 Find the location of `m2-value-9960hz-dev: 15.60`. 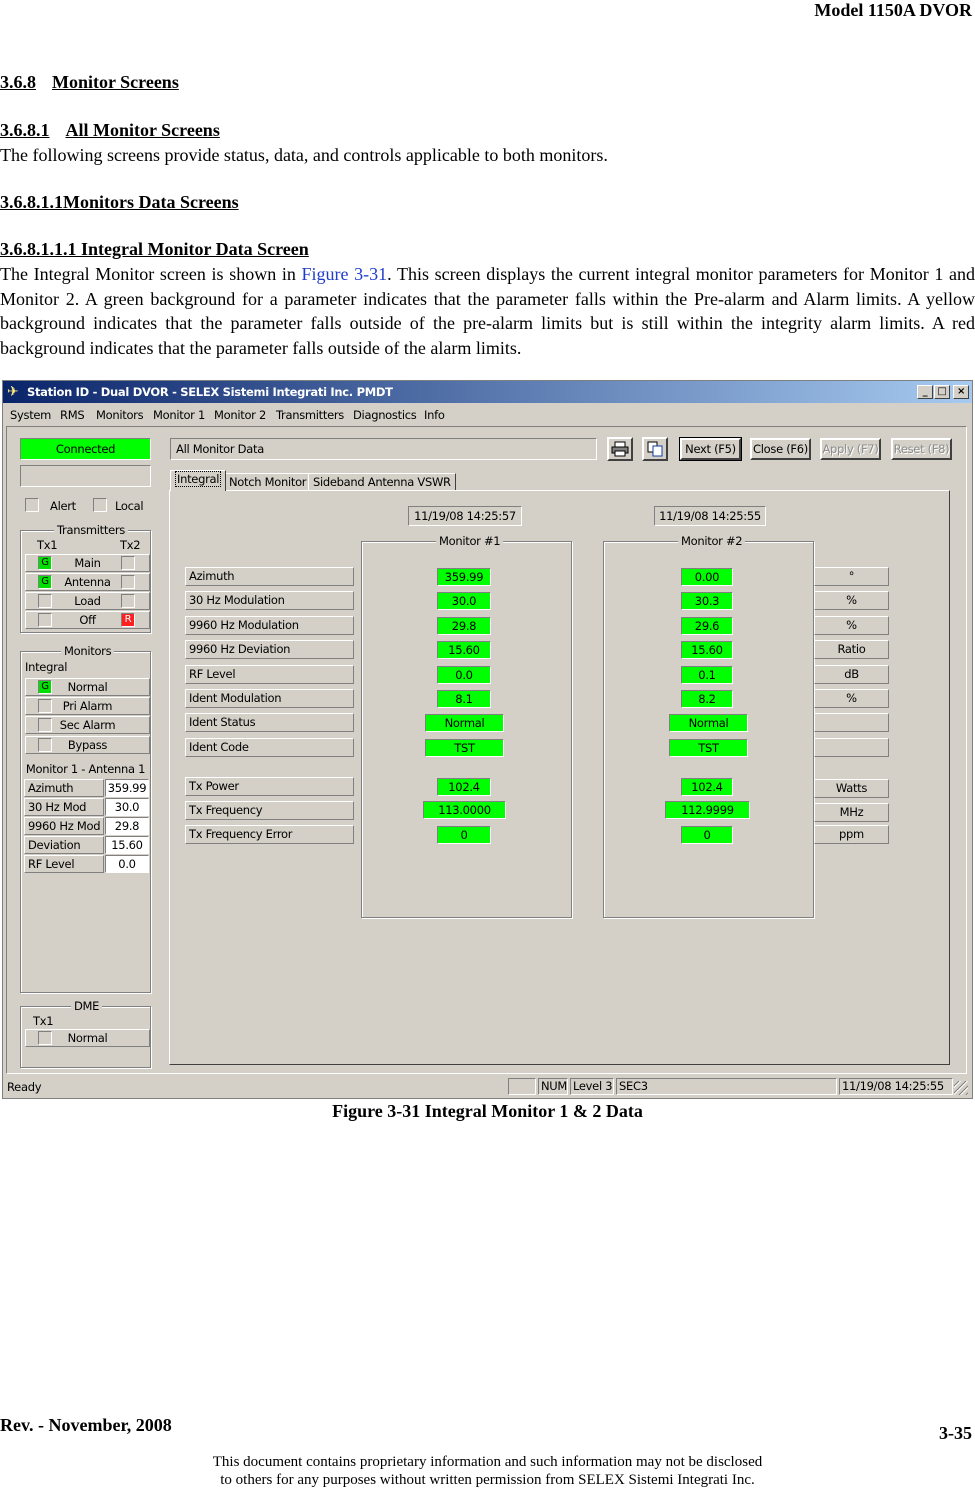

m2-value-9960hz-dev: 15.60 is located at coordinates (707, 650).